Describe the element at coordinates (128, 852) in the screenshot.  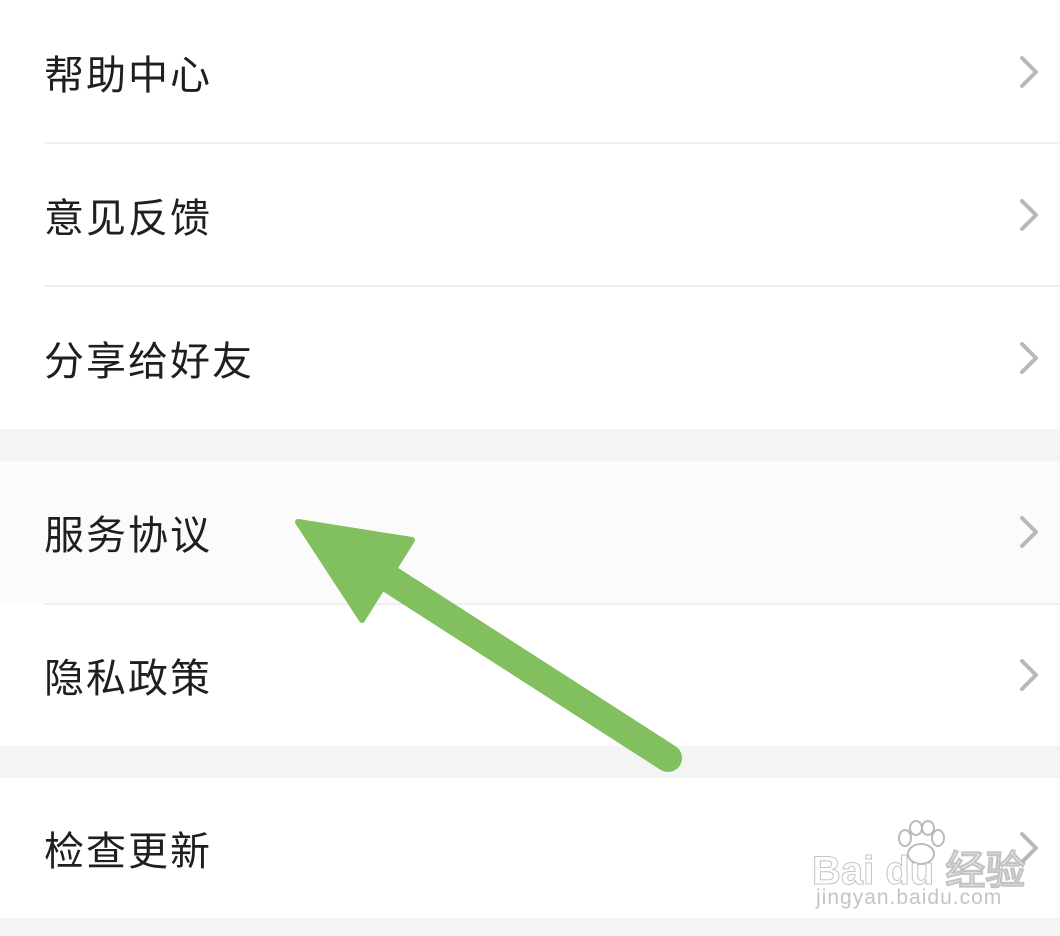
I see `check-update-label: 检查更新` at that location.